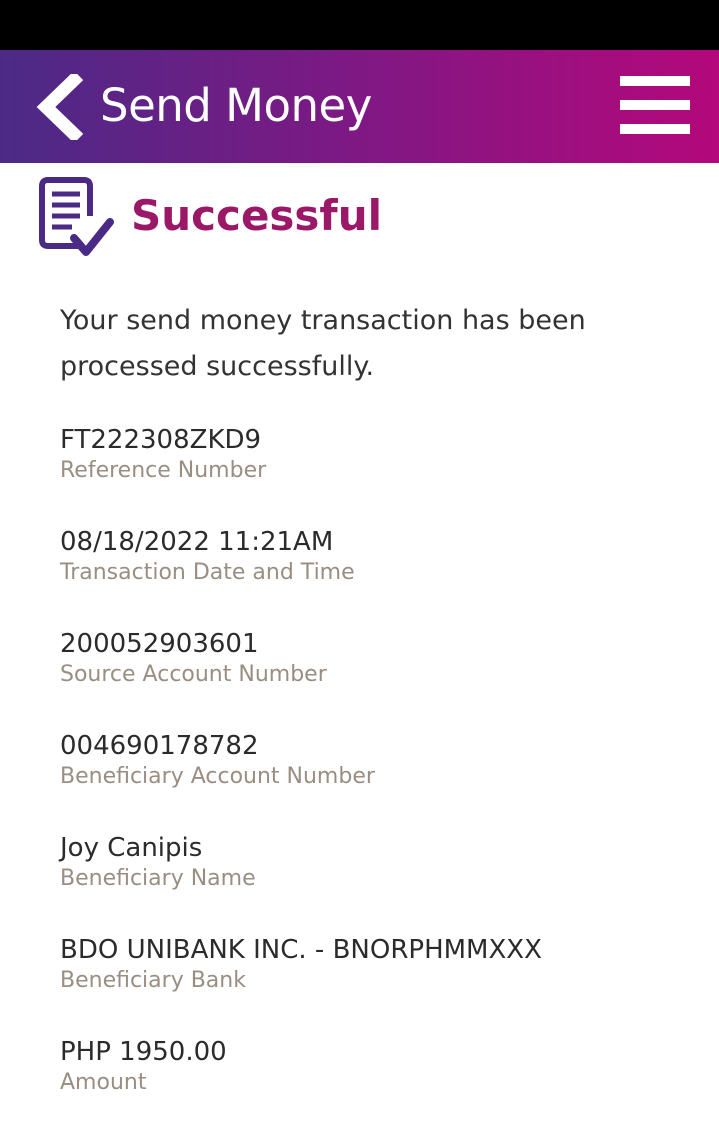 The width and height of the screenshot is (719, 1136). I want to click on status-bar, so click(359, 25).